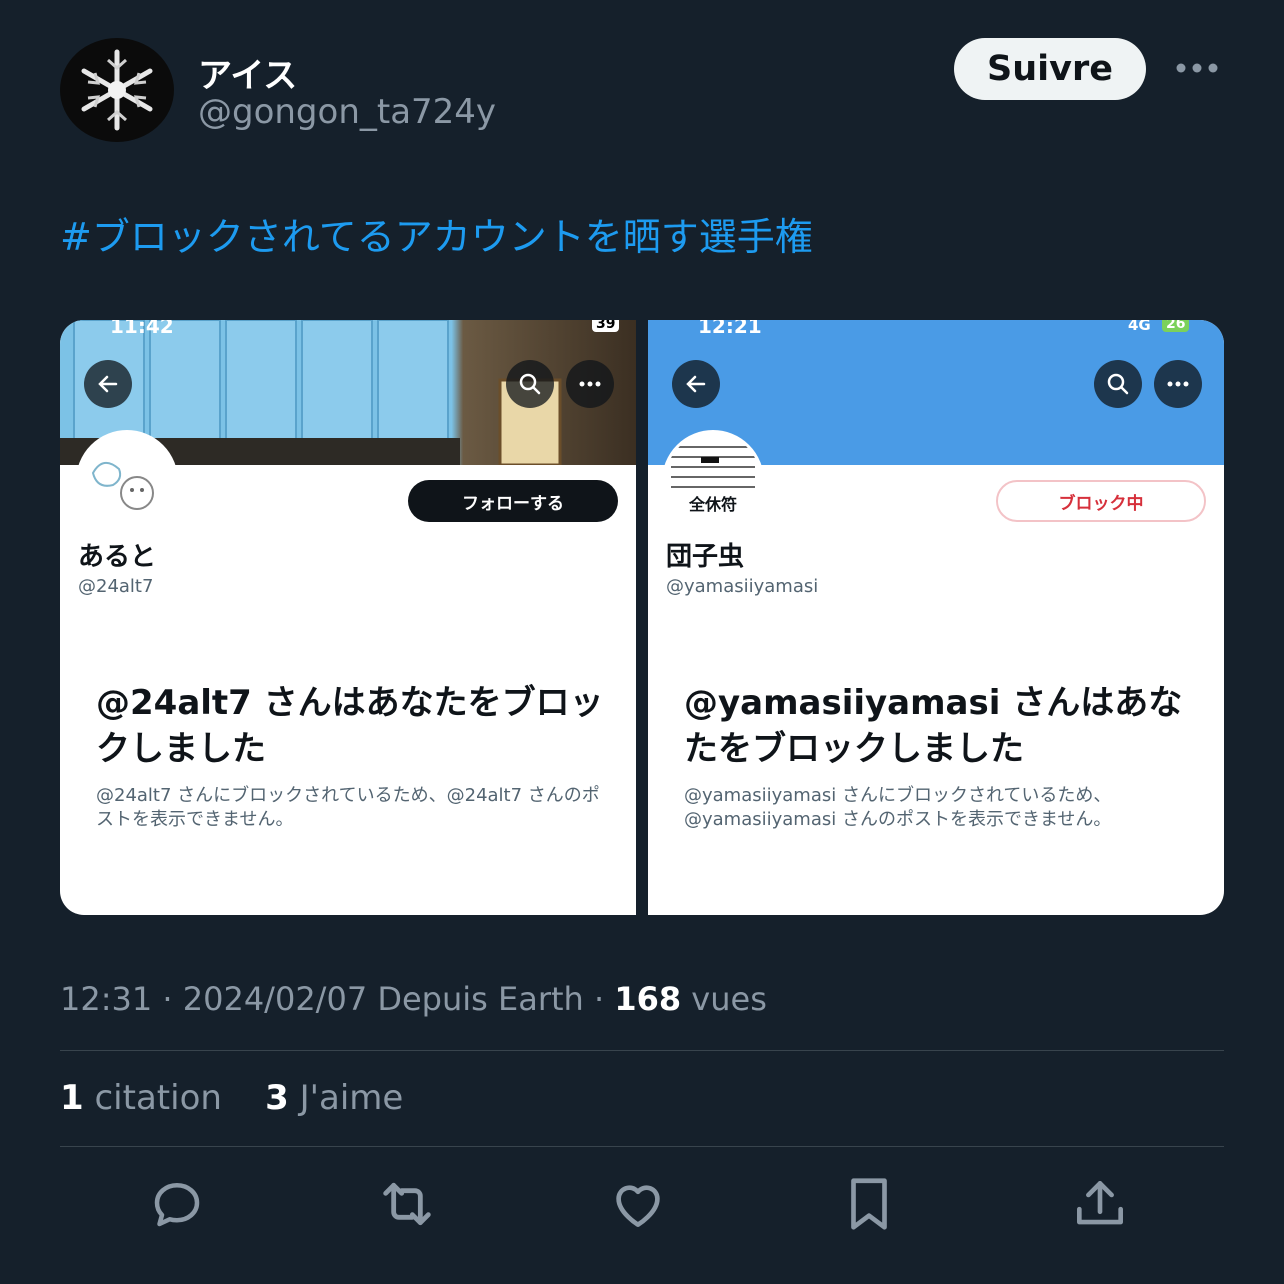 Image resolution: width=1284 pixels, height=1284 pixels. Describe the element at coordinates (729, 999) in the screenshot. I see `views-label: vues` at that location.